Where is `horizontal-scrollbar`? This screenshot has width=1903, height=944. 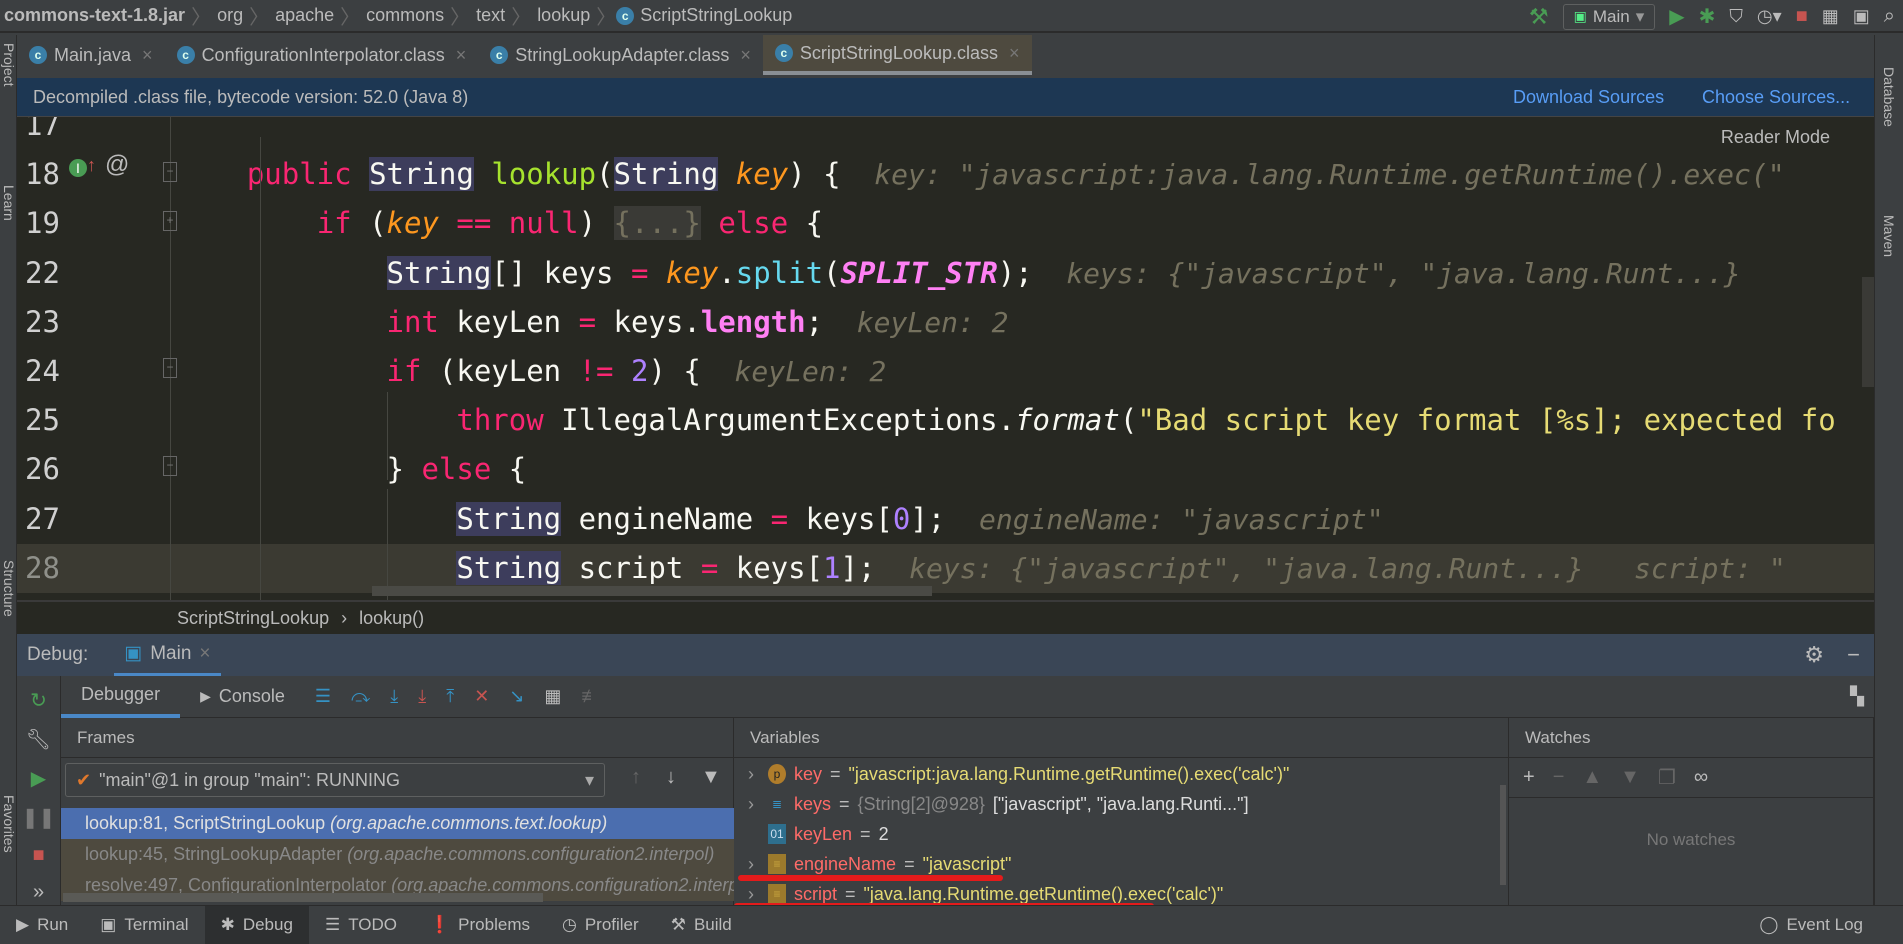
horizontal-scrollbar is located at coordinates (652, 591).